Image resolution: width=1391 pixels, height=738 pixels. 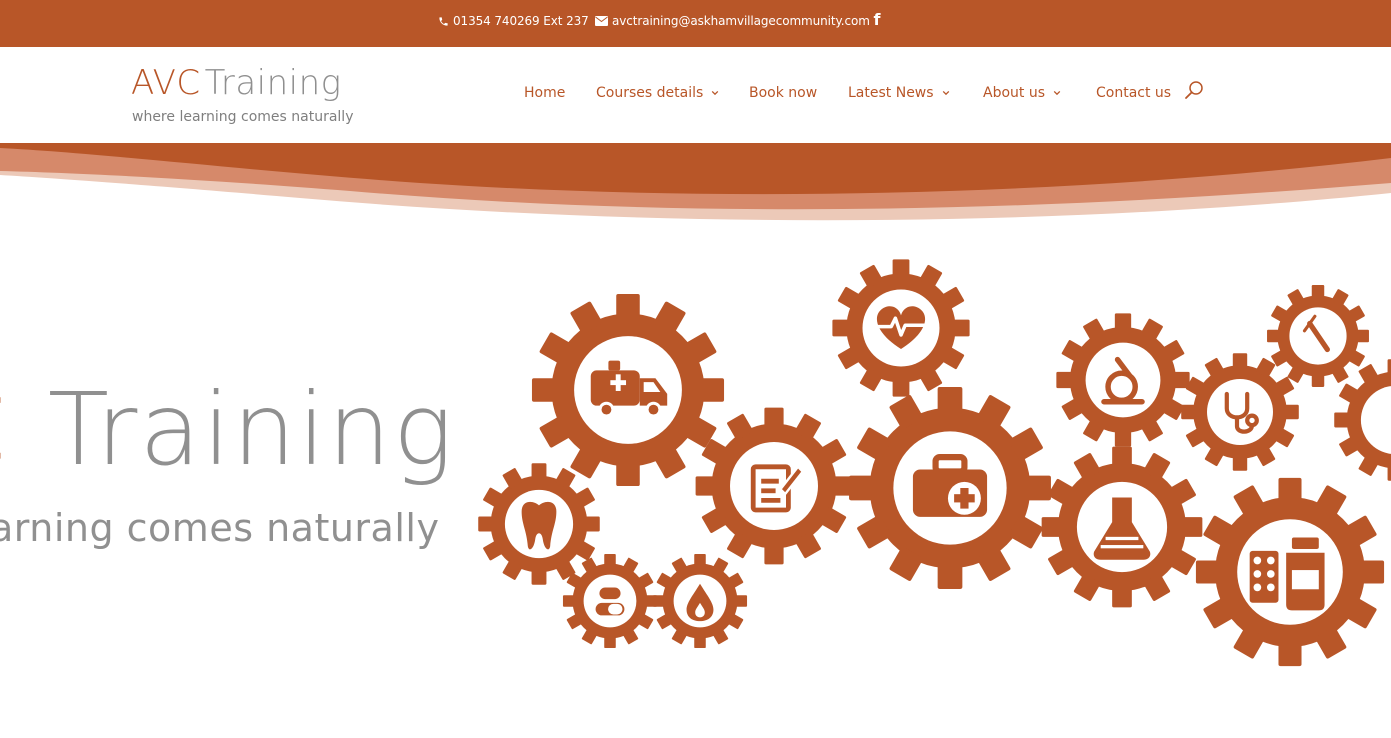 I want to click on search-icon, so click(x=1194, y=90).